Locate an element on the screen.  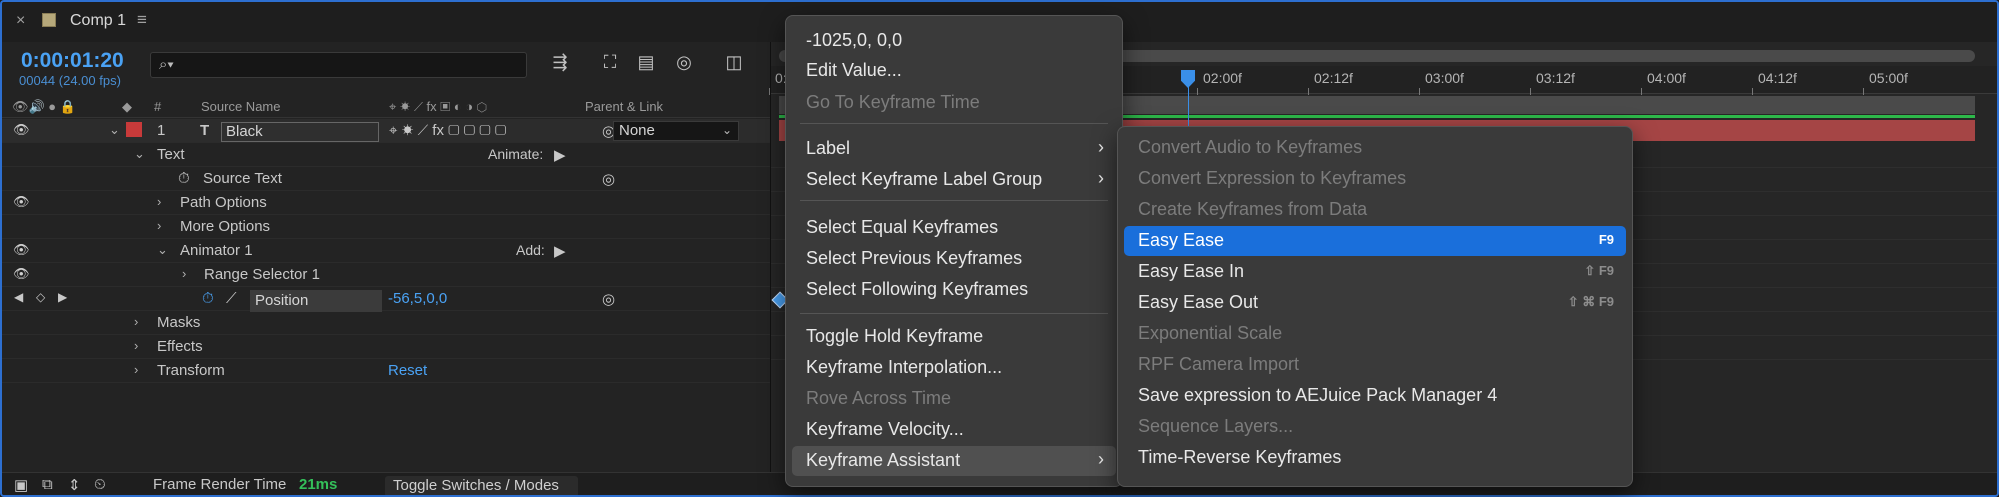
animate-label: Animate: is located at coordinates (516, 154).